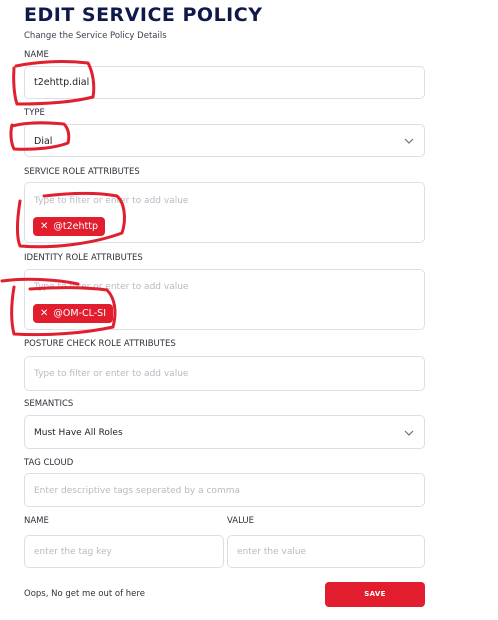 The width and height of the screenshot is (498, 620). Describe the element at coordinates (80, 313) in the screenshot. I see `identity-role-tag-label: @OM-CL-SI` at that location.